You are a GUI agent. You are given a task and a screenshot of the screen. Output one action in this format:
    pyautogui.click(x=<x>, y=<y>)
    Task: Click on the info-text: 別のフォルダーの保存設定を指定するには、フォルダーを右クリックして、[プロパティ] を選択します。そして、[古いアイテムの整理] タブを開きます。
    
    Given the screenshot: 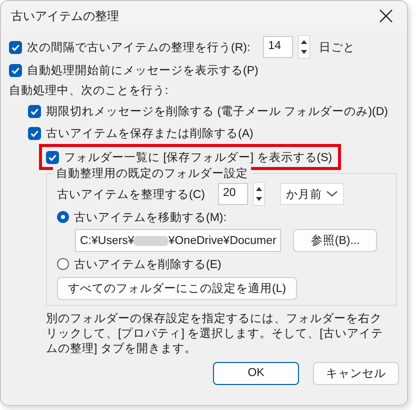 What is the action you would take?
    pyautogui.click(x=215, y=334)
    